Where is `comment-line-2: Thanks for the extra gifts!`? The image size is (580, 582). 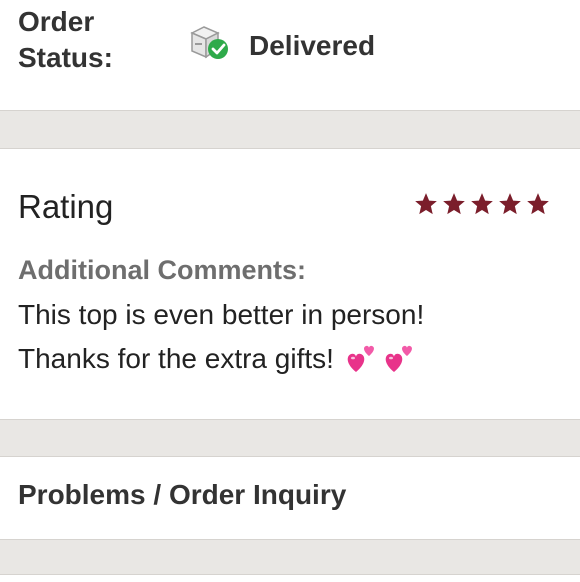 comment-line-2: Thanks for the extra gifts! is located at coordinates (288, 359).